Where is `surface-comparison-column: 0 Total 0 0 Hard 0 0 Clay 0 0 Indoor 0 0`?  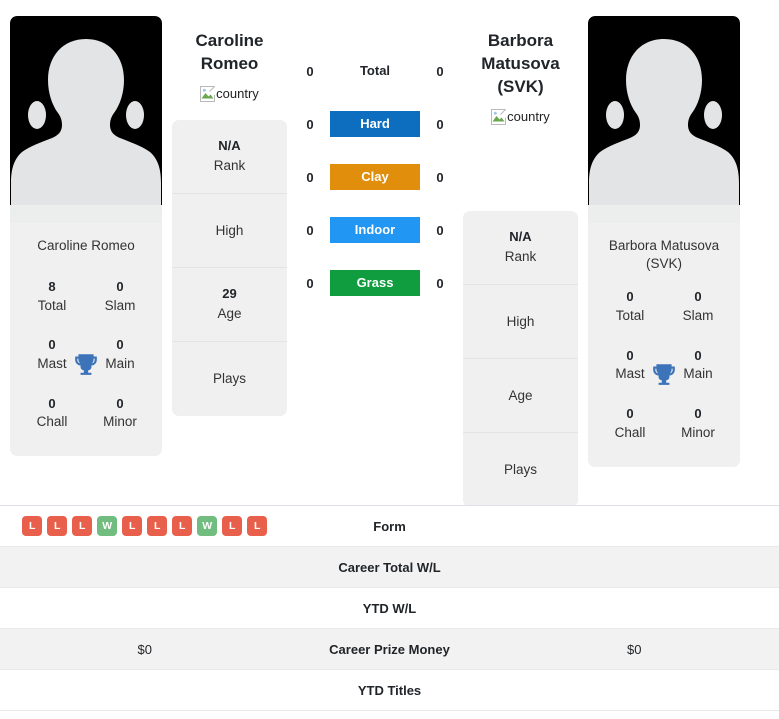 surface-comparison-column: 0 Total 0 0 Hard 0 0 Clay 0 0 Indoor 0 0 is located at coordinates (375, 152).